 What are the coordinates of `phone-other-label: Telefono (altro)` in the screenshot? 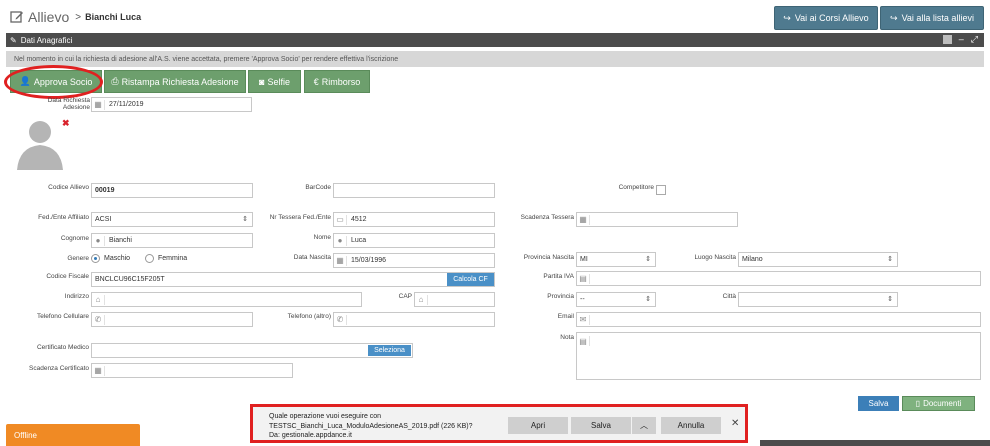 It's located at (309, 316).